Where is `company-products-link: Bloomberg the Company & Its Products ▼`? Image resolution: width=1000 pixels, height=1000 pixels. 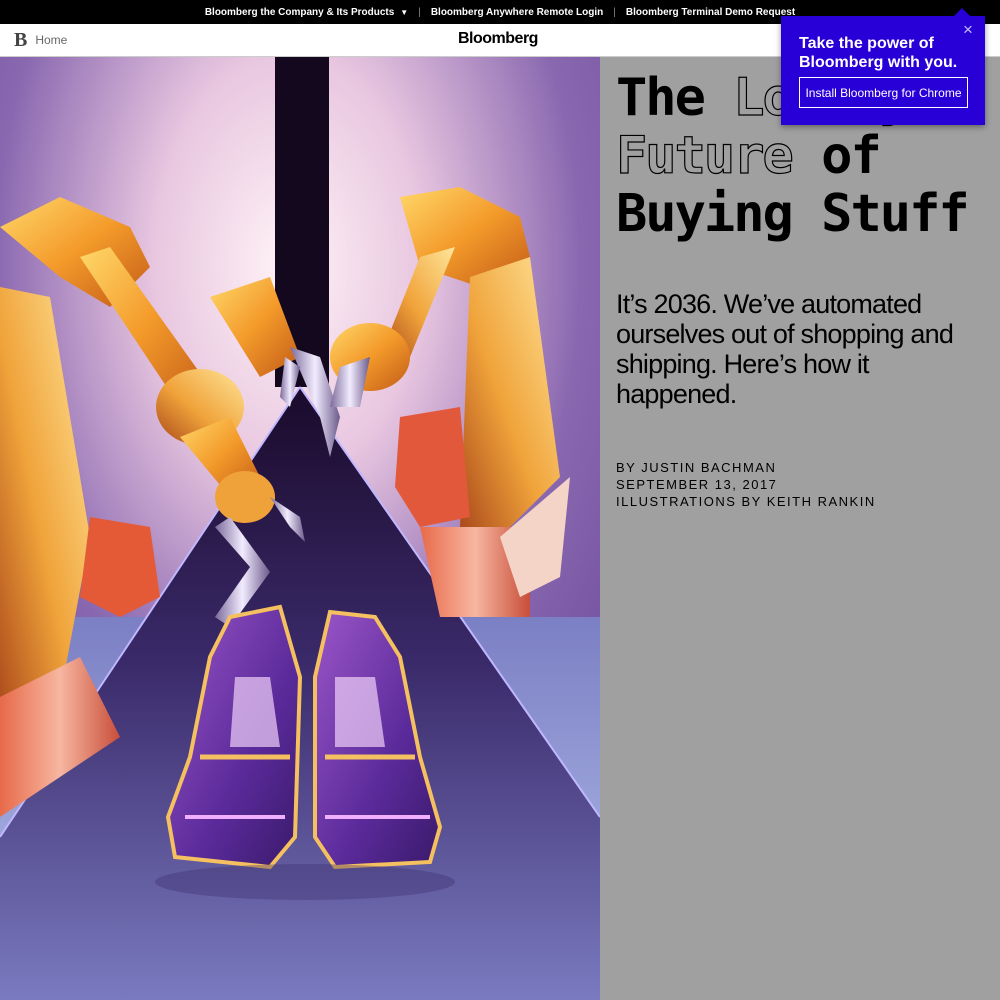 company-products-link: Bloomberg the Company & Its Products ▼ is located at coordinates (306, 12).